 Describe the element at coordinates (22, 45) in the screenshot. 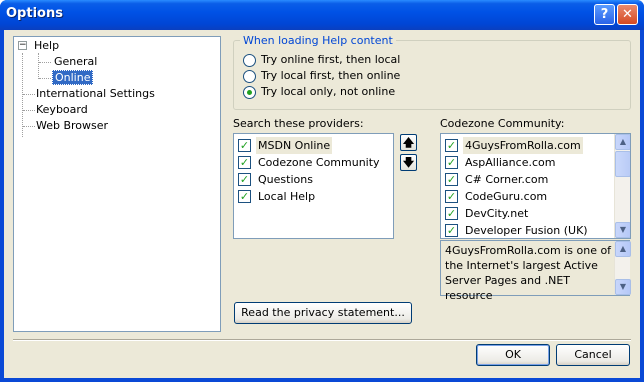

I see `collapse-icon: −` at that location.